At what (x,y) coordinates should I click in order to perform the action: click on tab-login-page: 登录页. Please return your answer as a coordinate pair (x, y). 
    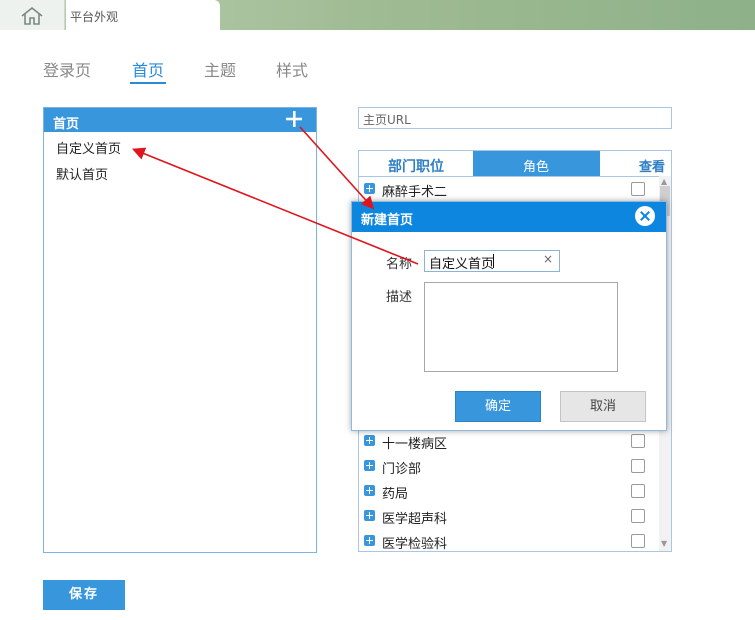
    Looking at the image, I should click on (67, 69).